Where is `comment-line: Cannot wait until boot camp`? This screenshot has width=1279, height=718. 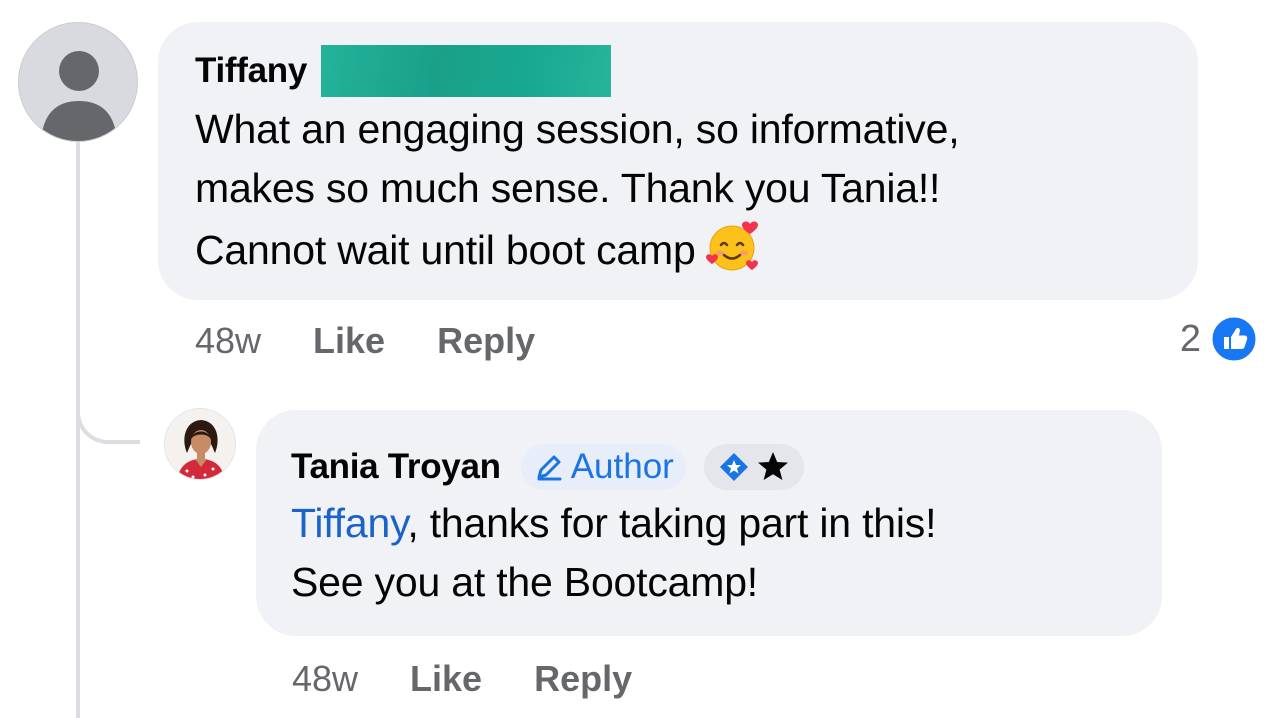
comment-line: Cannot wait until boot camp is located at coordinates (445, 250).